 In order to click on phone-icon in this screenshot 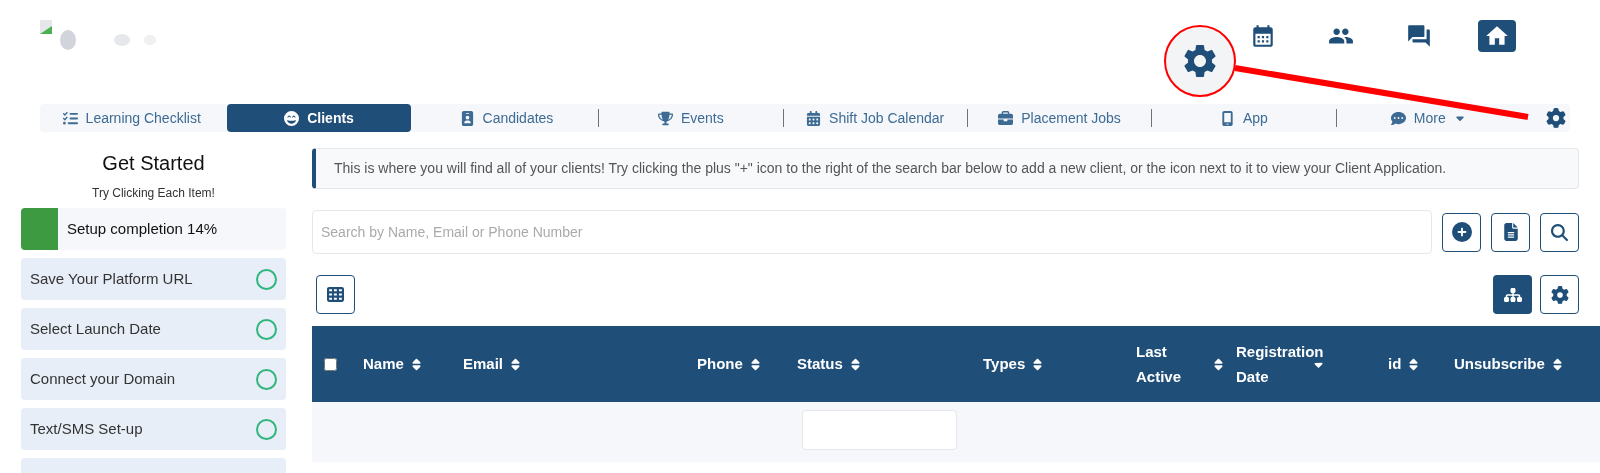, I will do `click(1227, 118)`.